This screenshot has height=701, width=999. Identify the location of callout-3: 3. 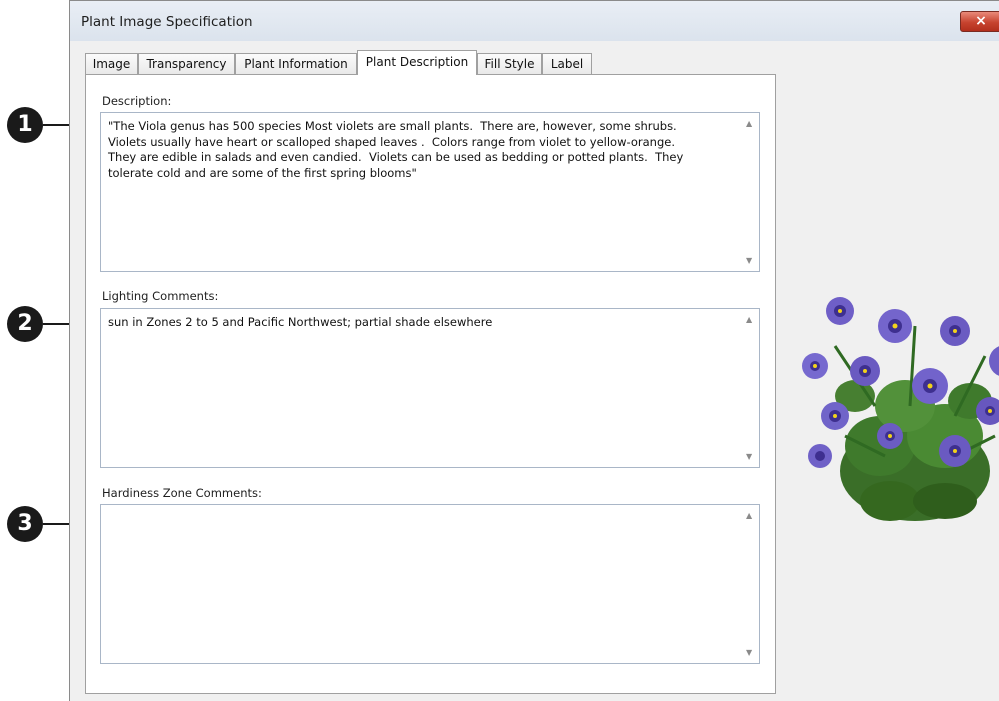
(25, 524).